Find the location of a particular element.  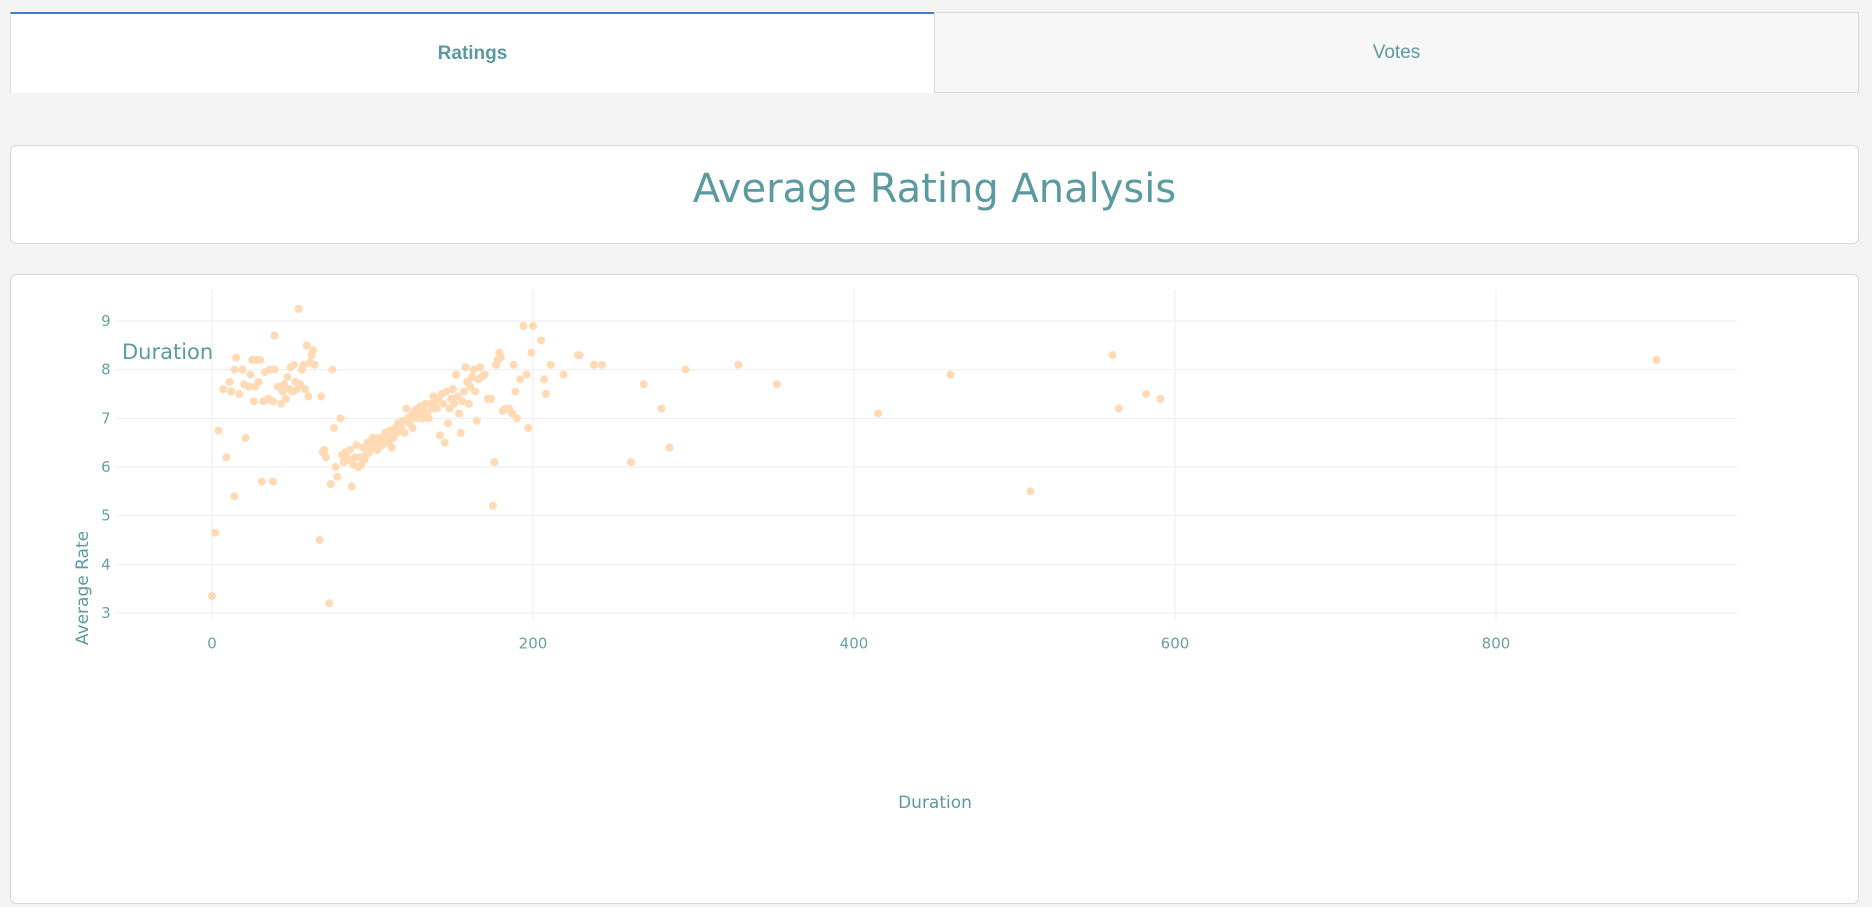

tab-ratings: Ratings is located at coordinates (472, 52).